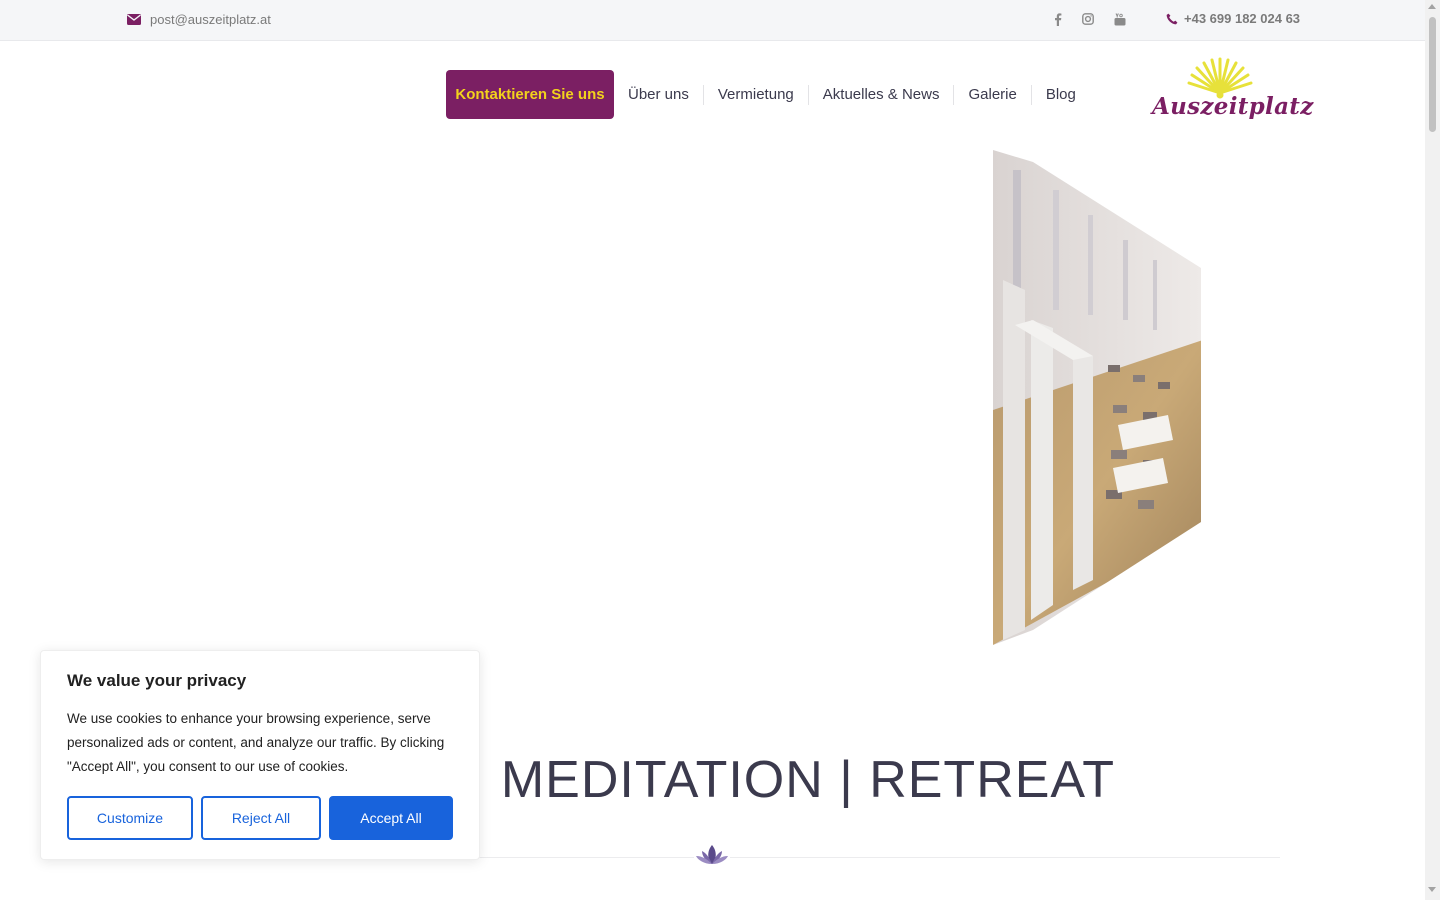  Describe the element at coordinates (134, 19) in the screenshot. I see `envelope-icon` at that location.